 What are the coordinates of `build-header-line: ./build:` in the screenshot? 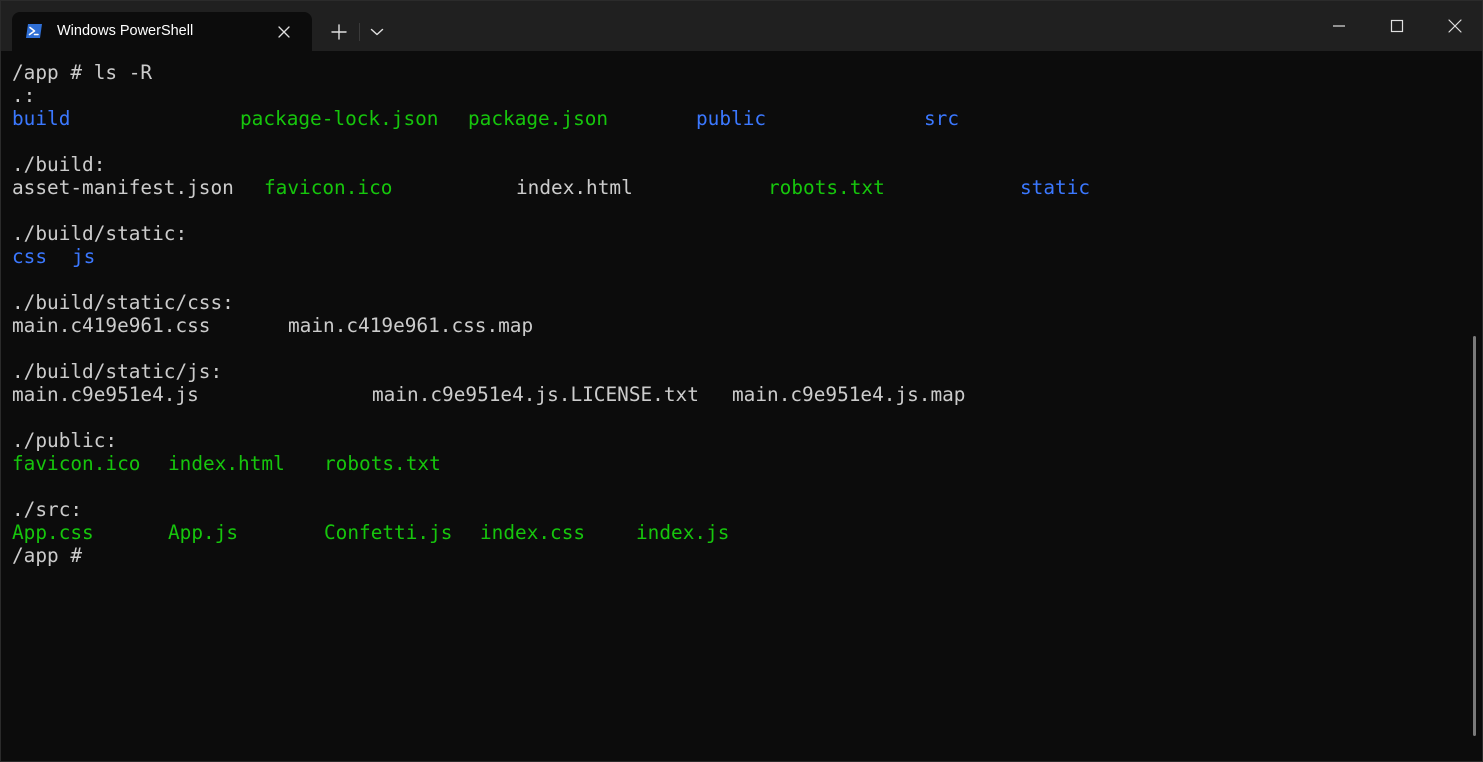 It's located at (739, 164).